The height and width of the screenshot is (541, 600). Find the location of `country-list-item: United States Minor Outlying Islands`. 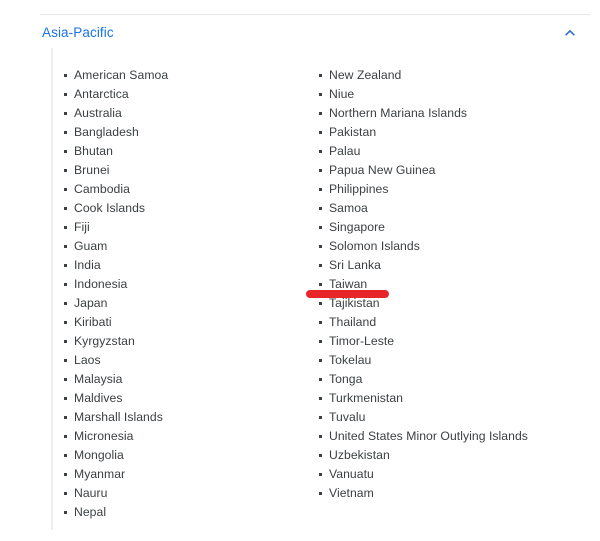

country-list-item: United States Minor Outlying Islands is located at coordinates (455, 436).